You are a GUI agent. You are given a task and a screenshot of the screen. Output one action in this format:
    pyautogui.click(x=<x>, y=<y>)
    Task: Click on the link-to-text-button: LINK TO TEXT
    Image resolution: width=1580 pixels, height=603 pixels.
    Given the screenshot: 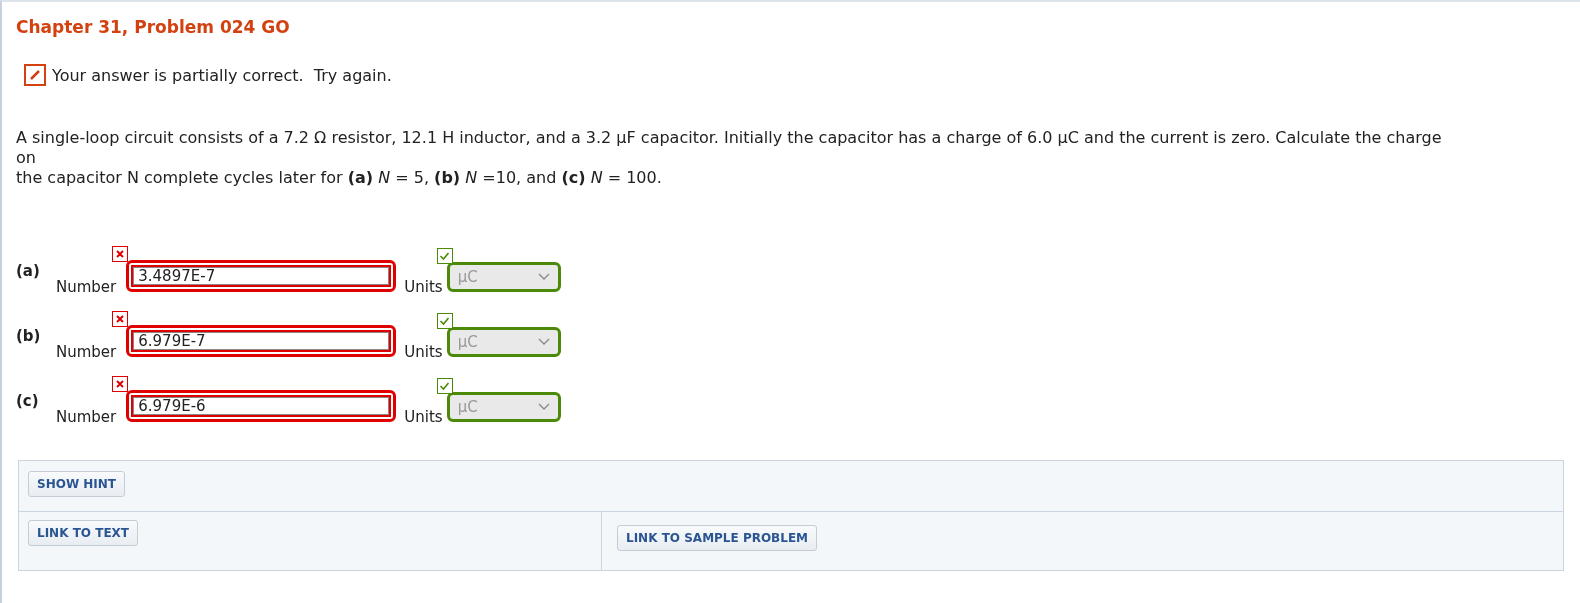 What is the action you would take?
    pyautogui.click(x=83, y=533)
    